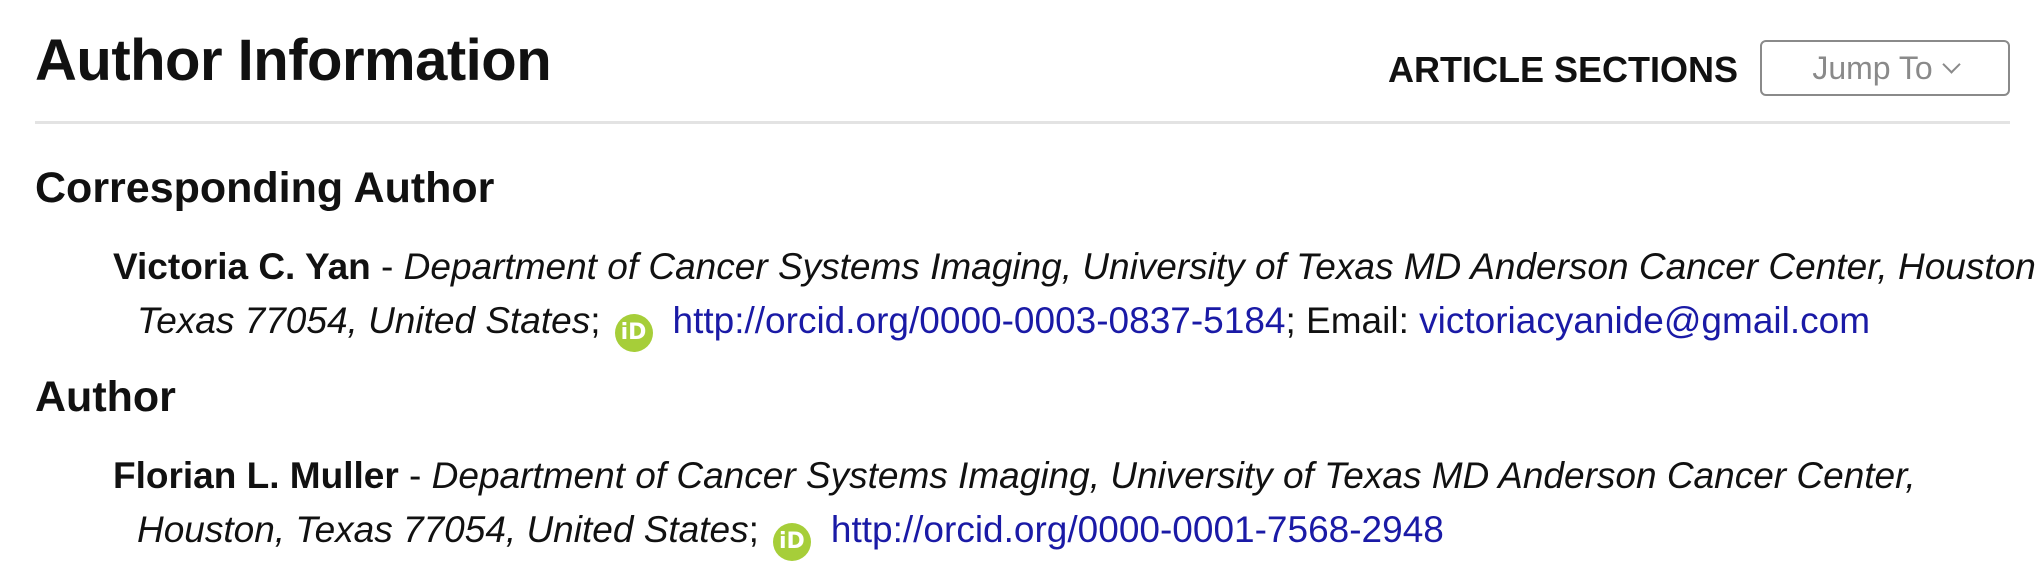 This screenshot has width=2036, height=572. I want to click on jump-to-label: Jump To, so click(1872, 67).